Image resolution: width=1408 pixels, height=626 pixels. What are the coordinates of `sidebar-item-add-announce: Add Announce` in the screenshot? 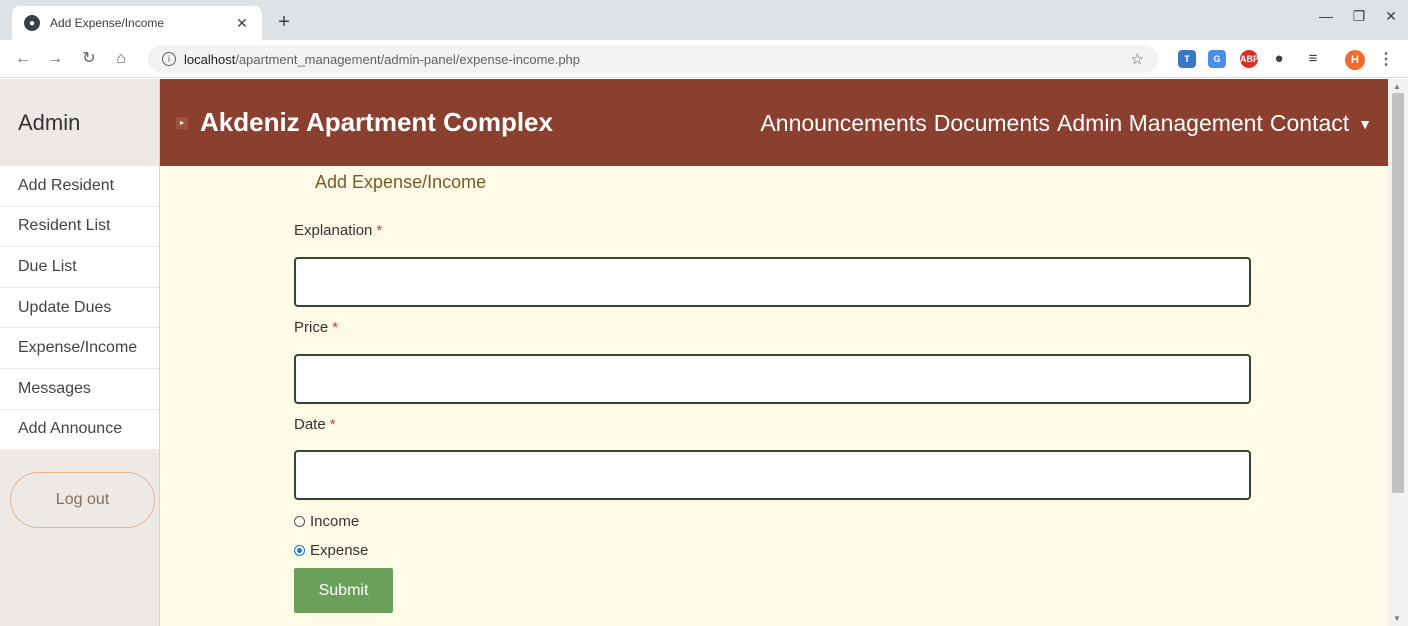 It's located at (79, 430).